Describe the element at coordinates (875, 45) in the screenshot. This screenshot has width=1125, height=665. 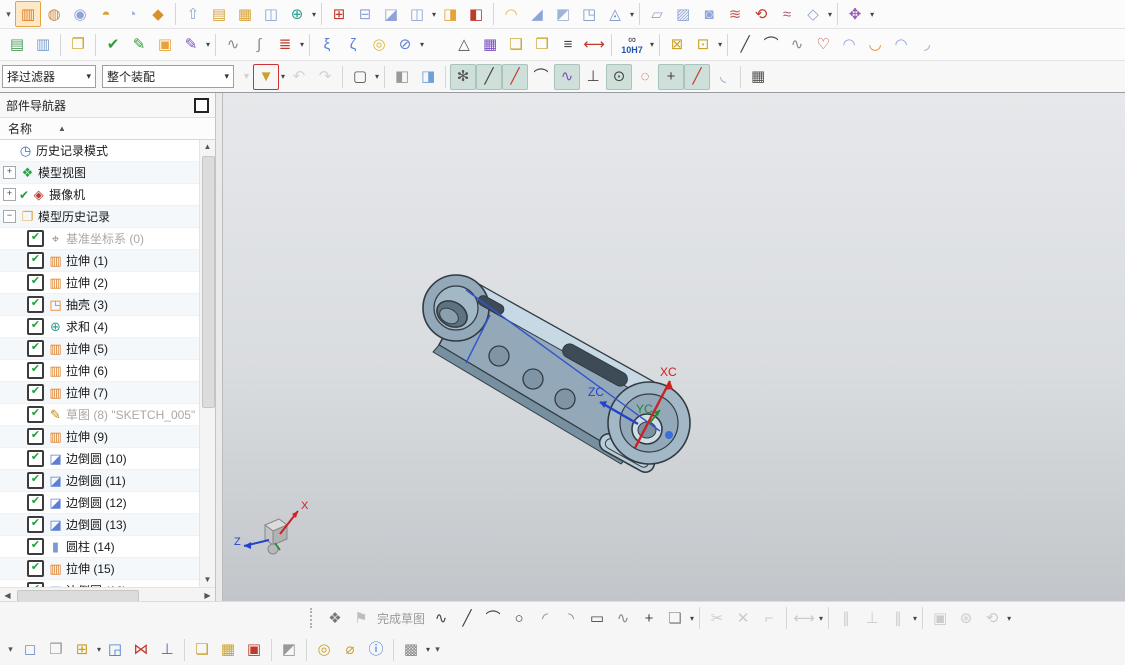
I see `combined-projection-button: ◡` at that location.